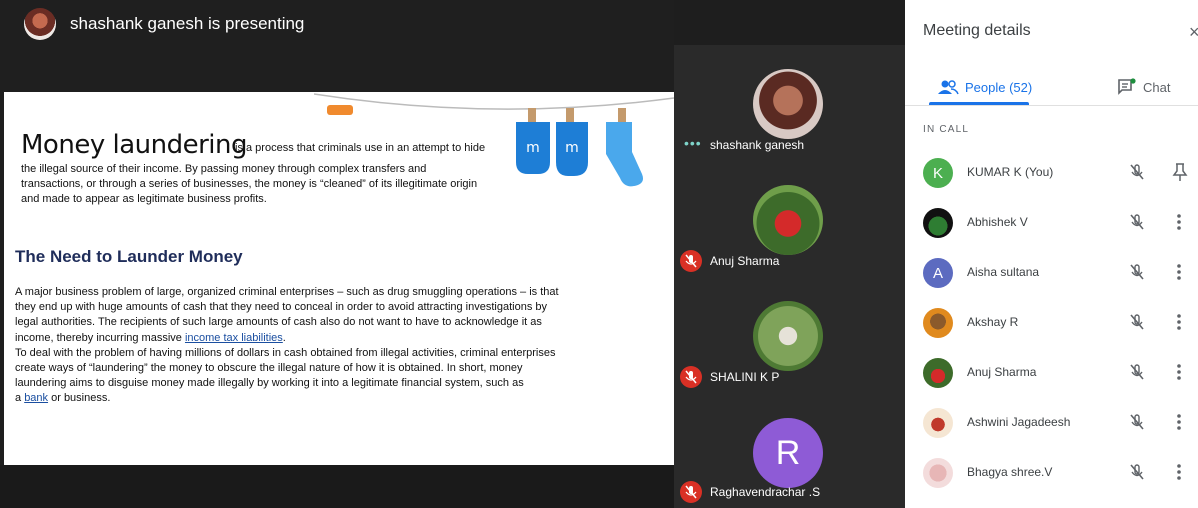 This screenshot has height=508, width=1198. I want to click on avatar: R, so click(788, 453).